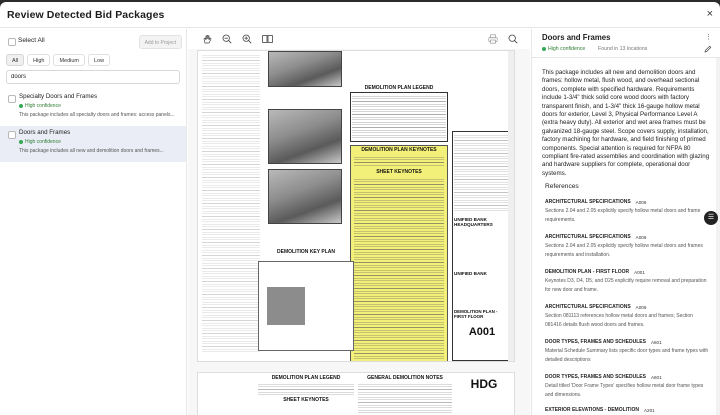 The image size is (720, 415). Describe the element at coordinates (576, 37) in the screenshot. I see `detail-title: Doors and Frames` at that location.